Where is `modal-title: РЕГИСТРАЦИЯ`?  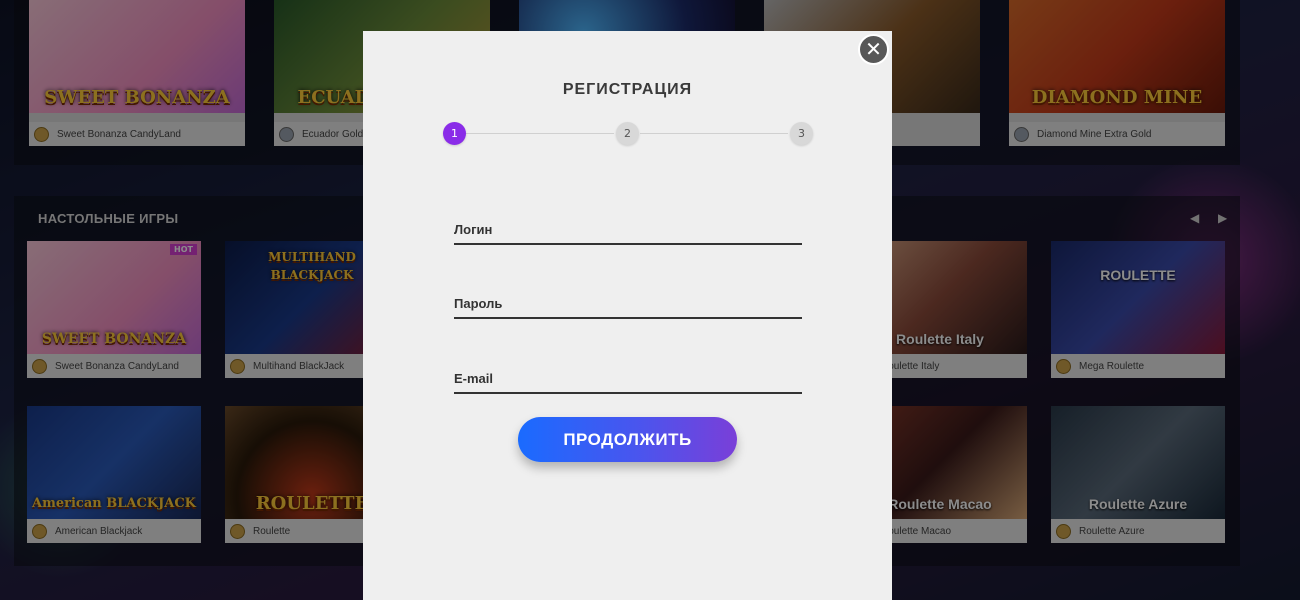 modal-title: РЕГИСТРАЦИЯ is located at coordinates (627, 89).